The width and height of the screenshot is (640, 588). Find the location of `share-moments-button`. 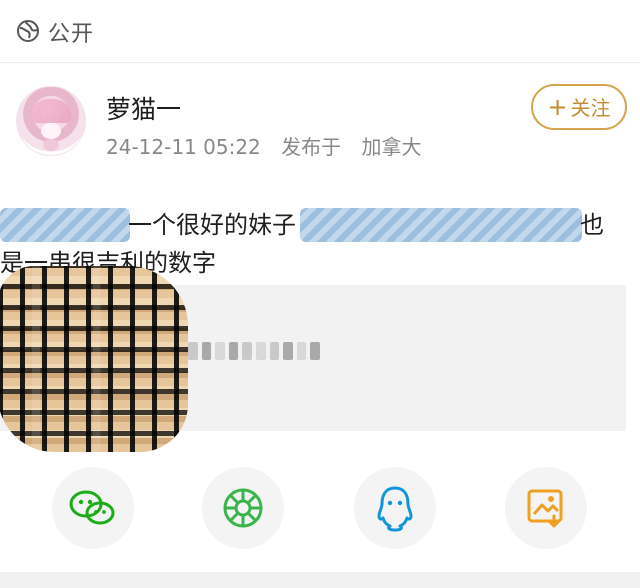

share-moments-button is located at coordinates (243, 508).